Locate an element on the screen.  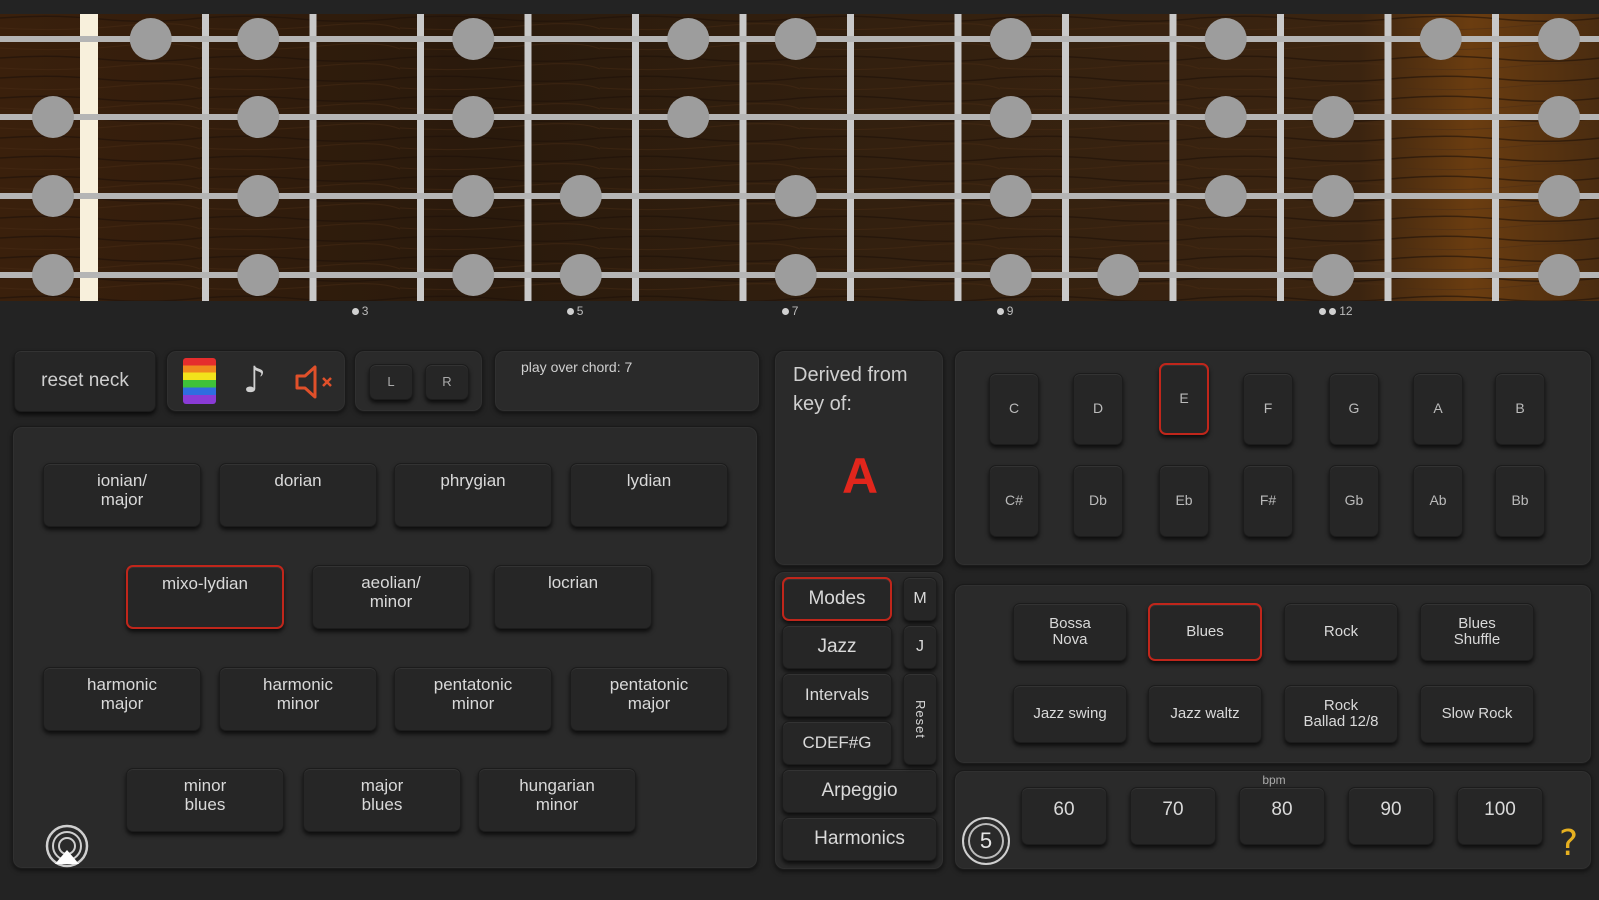
scale-button: harmonic minor is located at coordinates (298, 699).